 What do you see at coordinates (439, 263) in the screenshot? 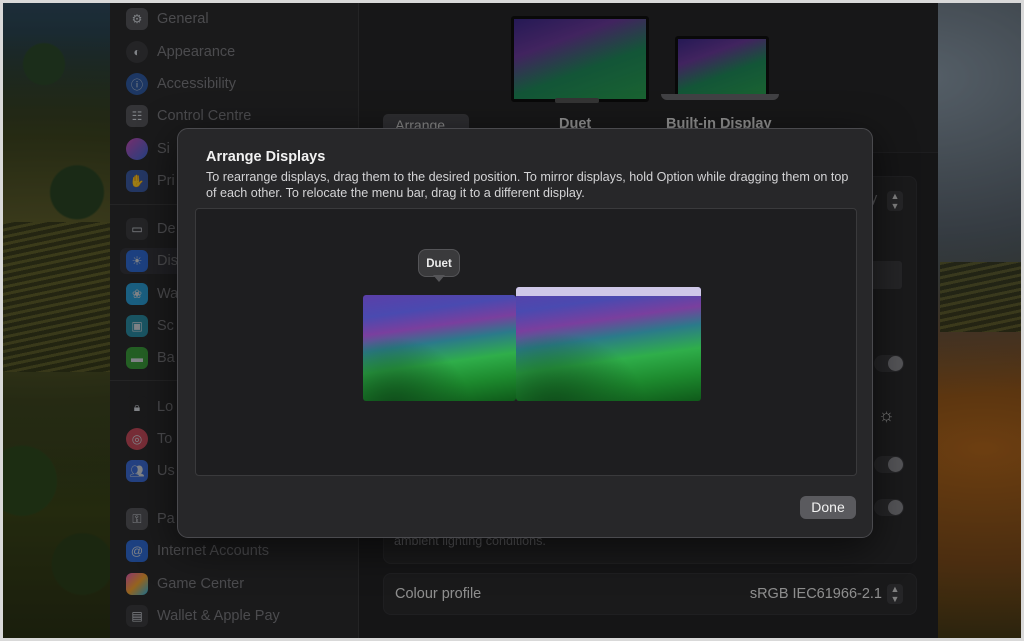
I see `display-name-tooltip: Duet` at bounding box center [439, 263].